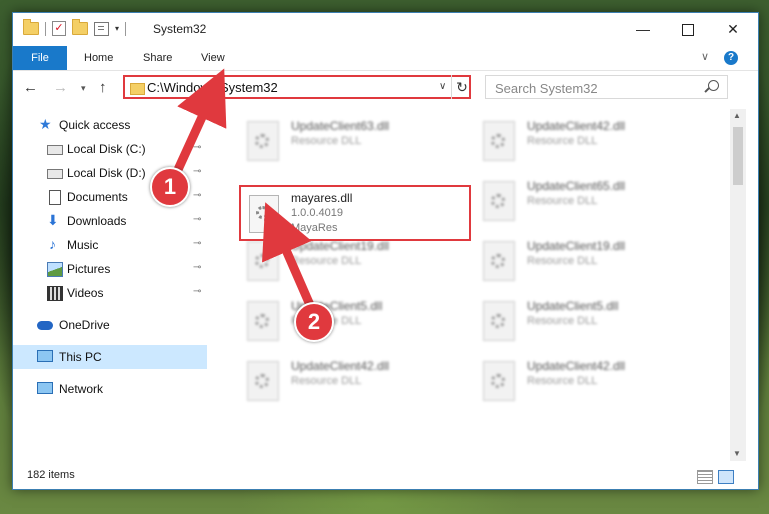 This screenshot has height=514, width=769. What do you see at coordinates (596, 88) in the screenshot?
I see `search-input` at bounding box center [596, 88].